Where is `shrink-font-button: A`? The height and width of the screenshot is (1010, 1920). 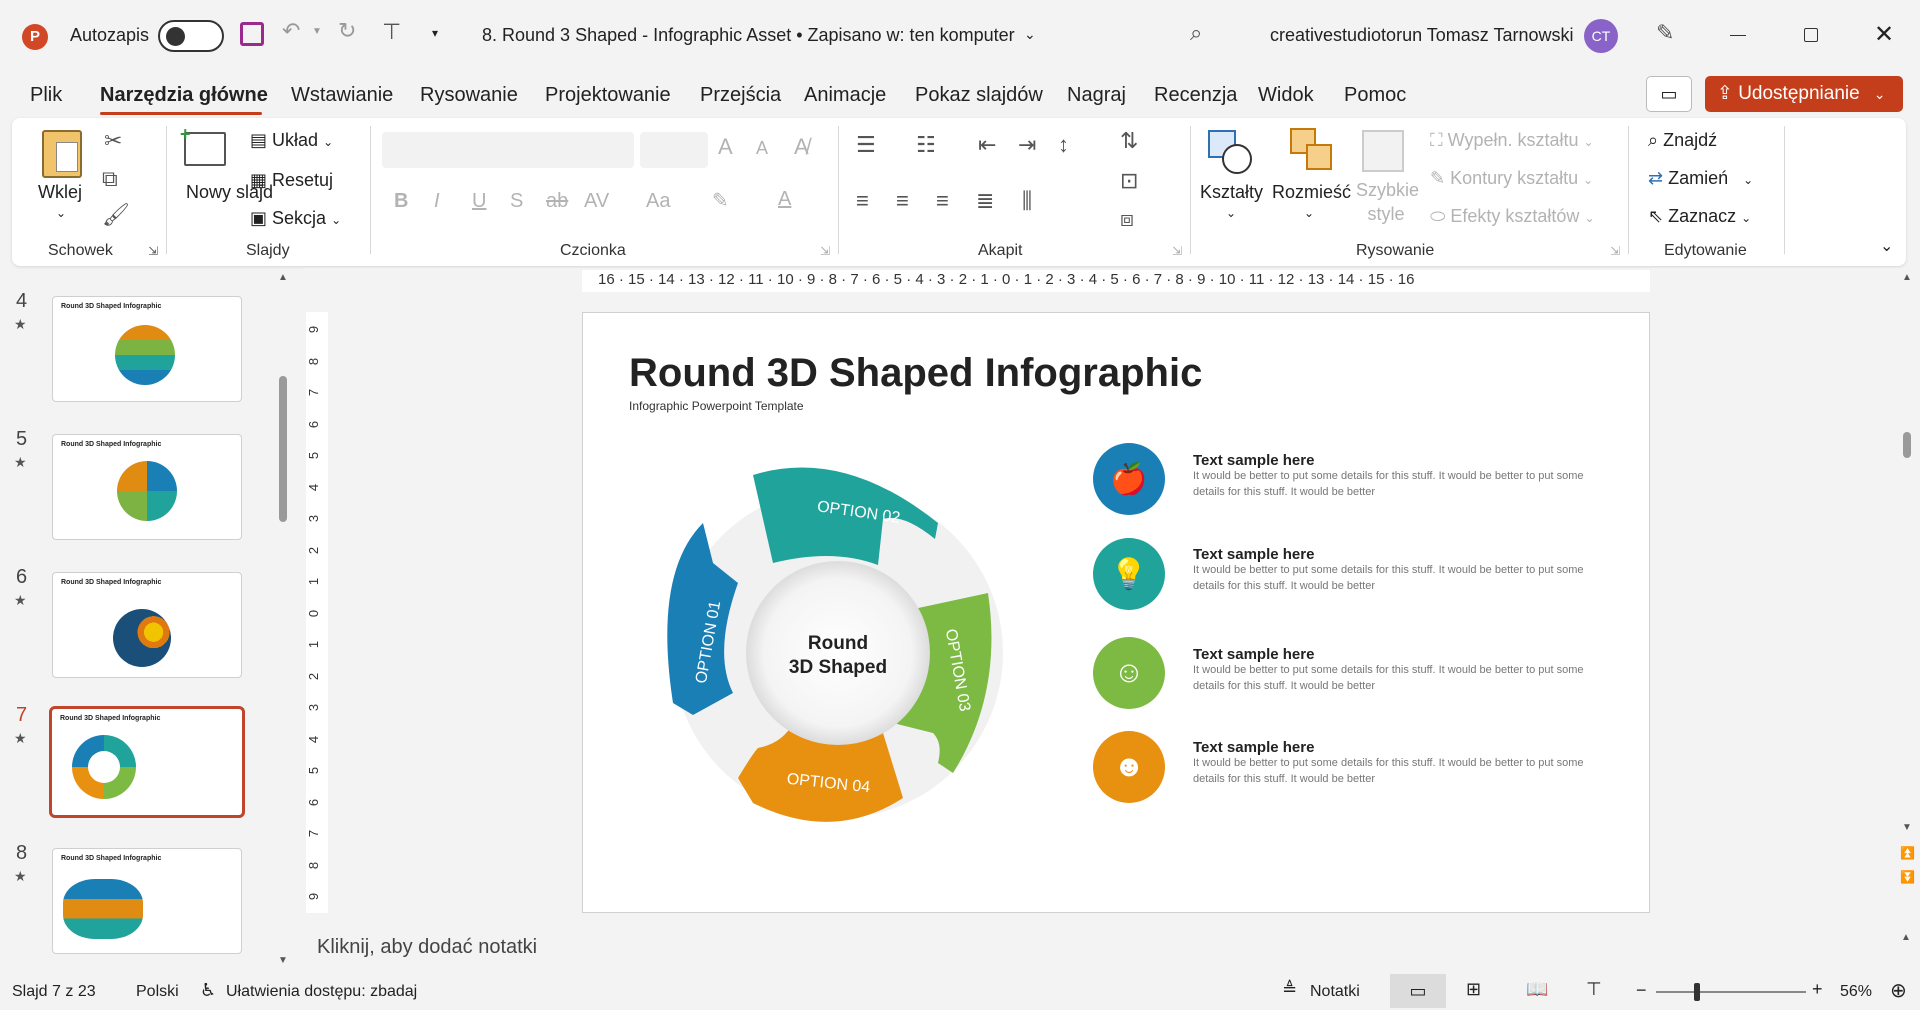
shrink-font-button: A is located at coordinates (762, 148).